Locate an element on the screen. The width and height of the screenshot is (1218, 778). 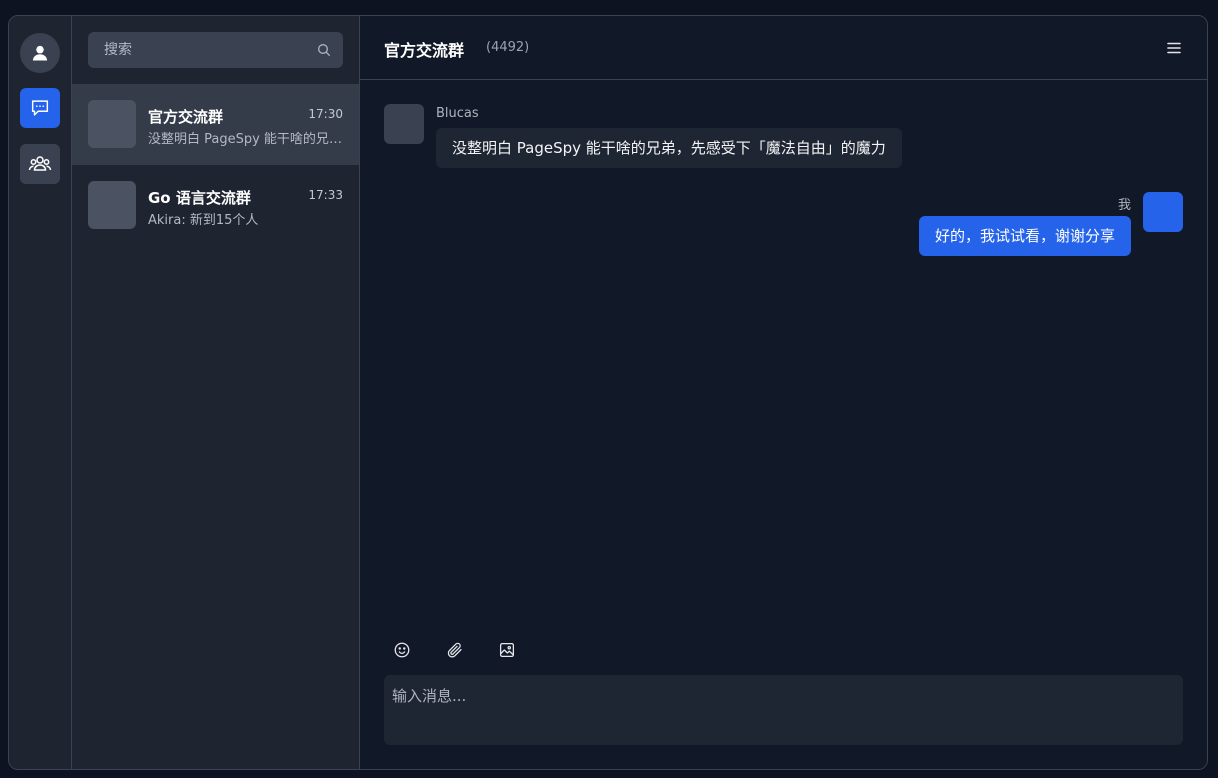
message-bubble-incoming: 没整明白 PageSpy 能干啥的兄弟，先感受下「魔法自由」的魔力 is located at coordinates (669, 148).